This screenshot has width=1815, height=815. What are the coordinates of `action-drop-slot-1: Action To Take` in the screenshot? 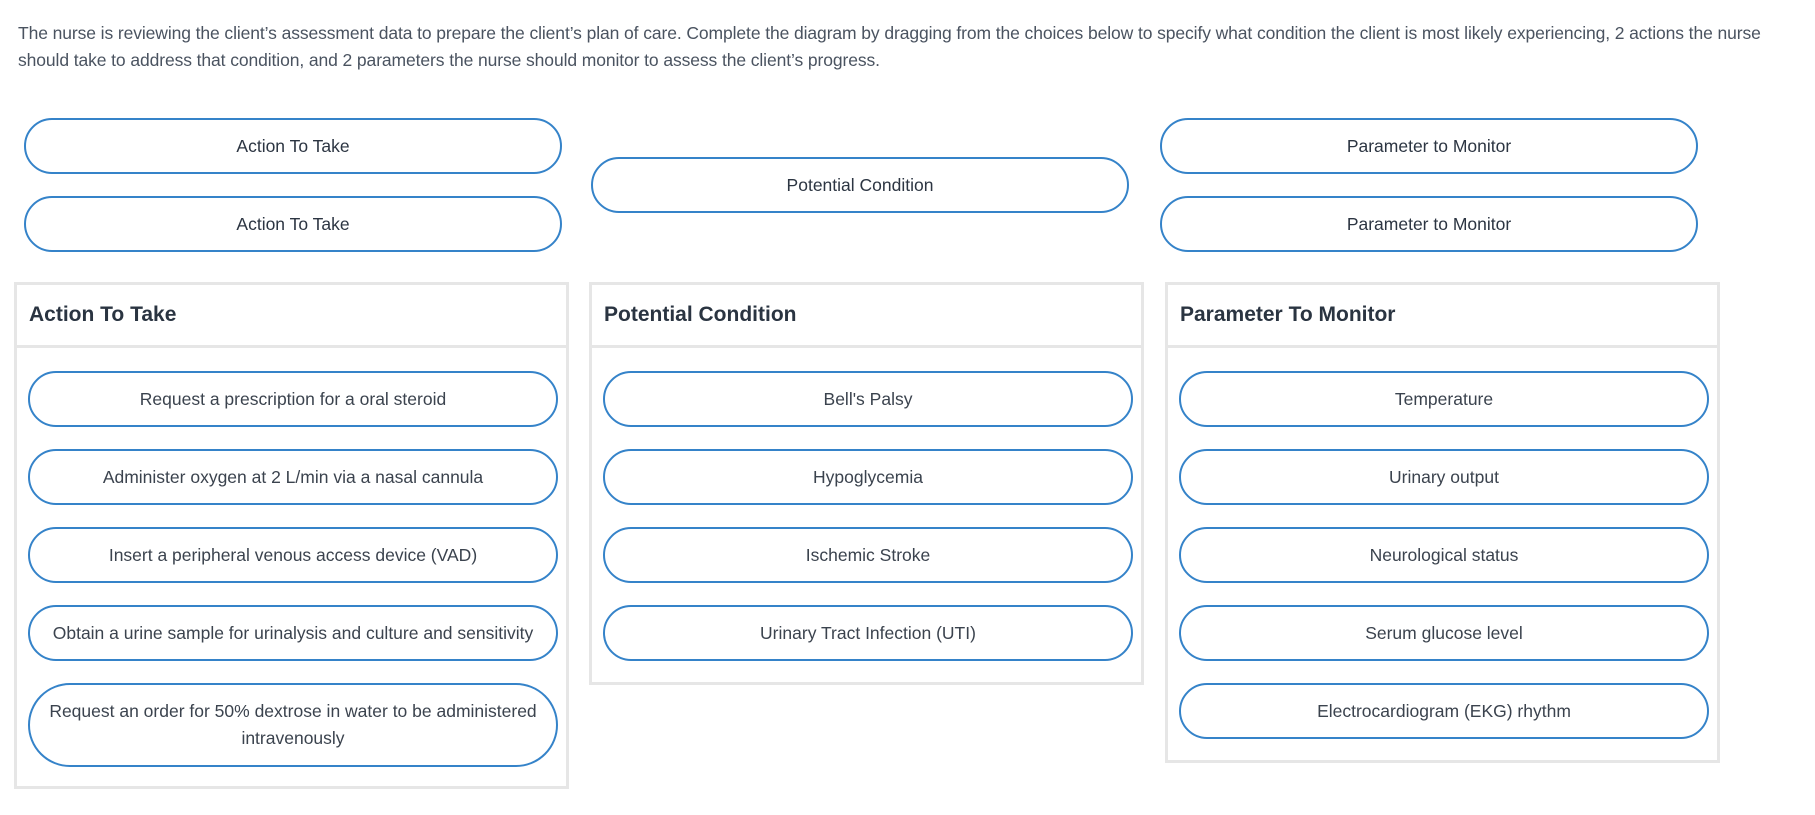 It's located at (293, 146).